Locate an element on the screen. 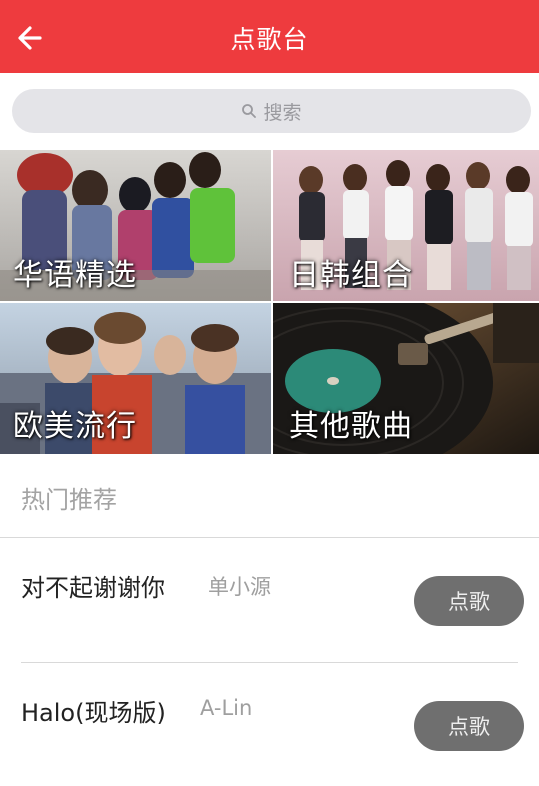 The image size is (539, 786). category-tile-other: 其他歌曲 is located at coordinates (406, 378).